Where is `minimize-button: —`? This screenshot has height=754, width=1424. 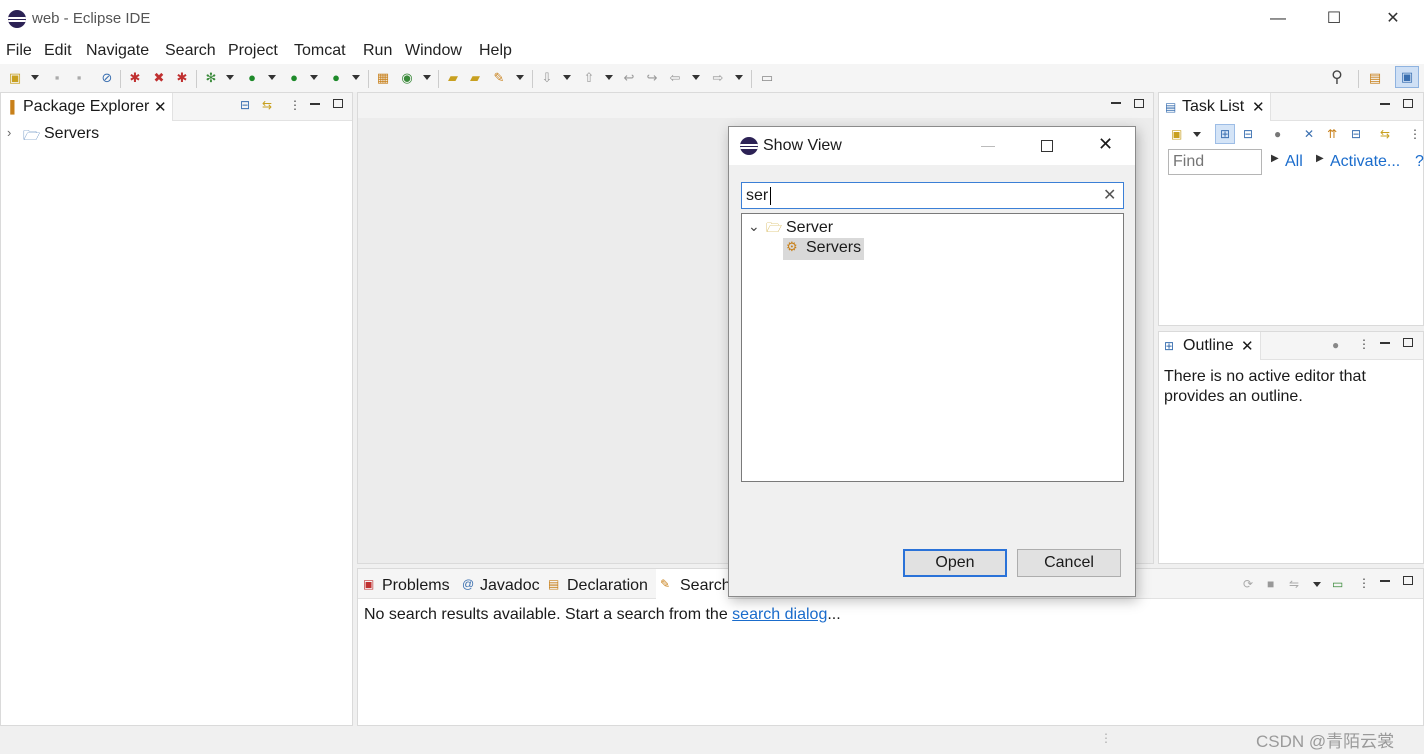 minimize-button: — is located at coordinates (1278, 19).